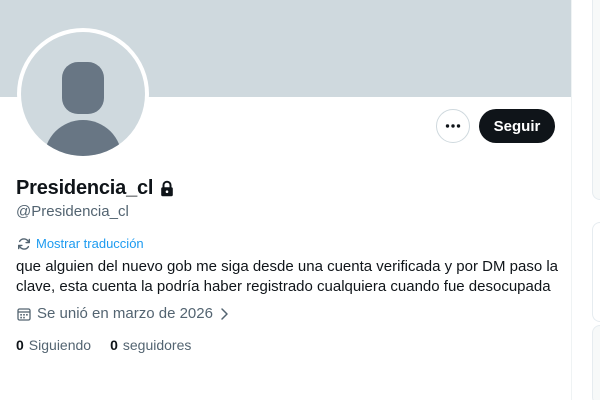  What do you see at coordinates (167, 188) in the screenshot?
I see `lock-icon` at bounding box center [167, 188].